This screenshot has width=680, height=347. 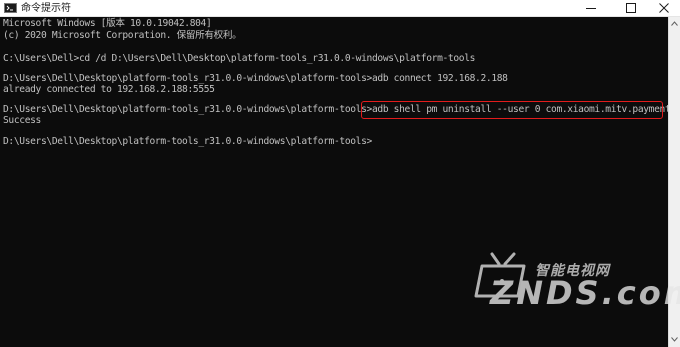 I want to click on maximize-button, so click(x=631, y=8).